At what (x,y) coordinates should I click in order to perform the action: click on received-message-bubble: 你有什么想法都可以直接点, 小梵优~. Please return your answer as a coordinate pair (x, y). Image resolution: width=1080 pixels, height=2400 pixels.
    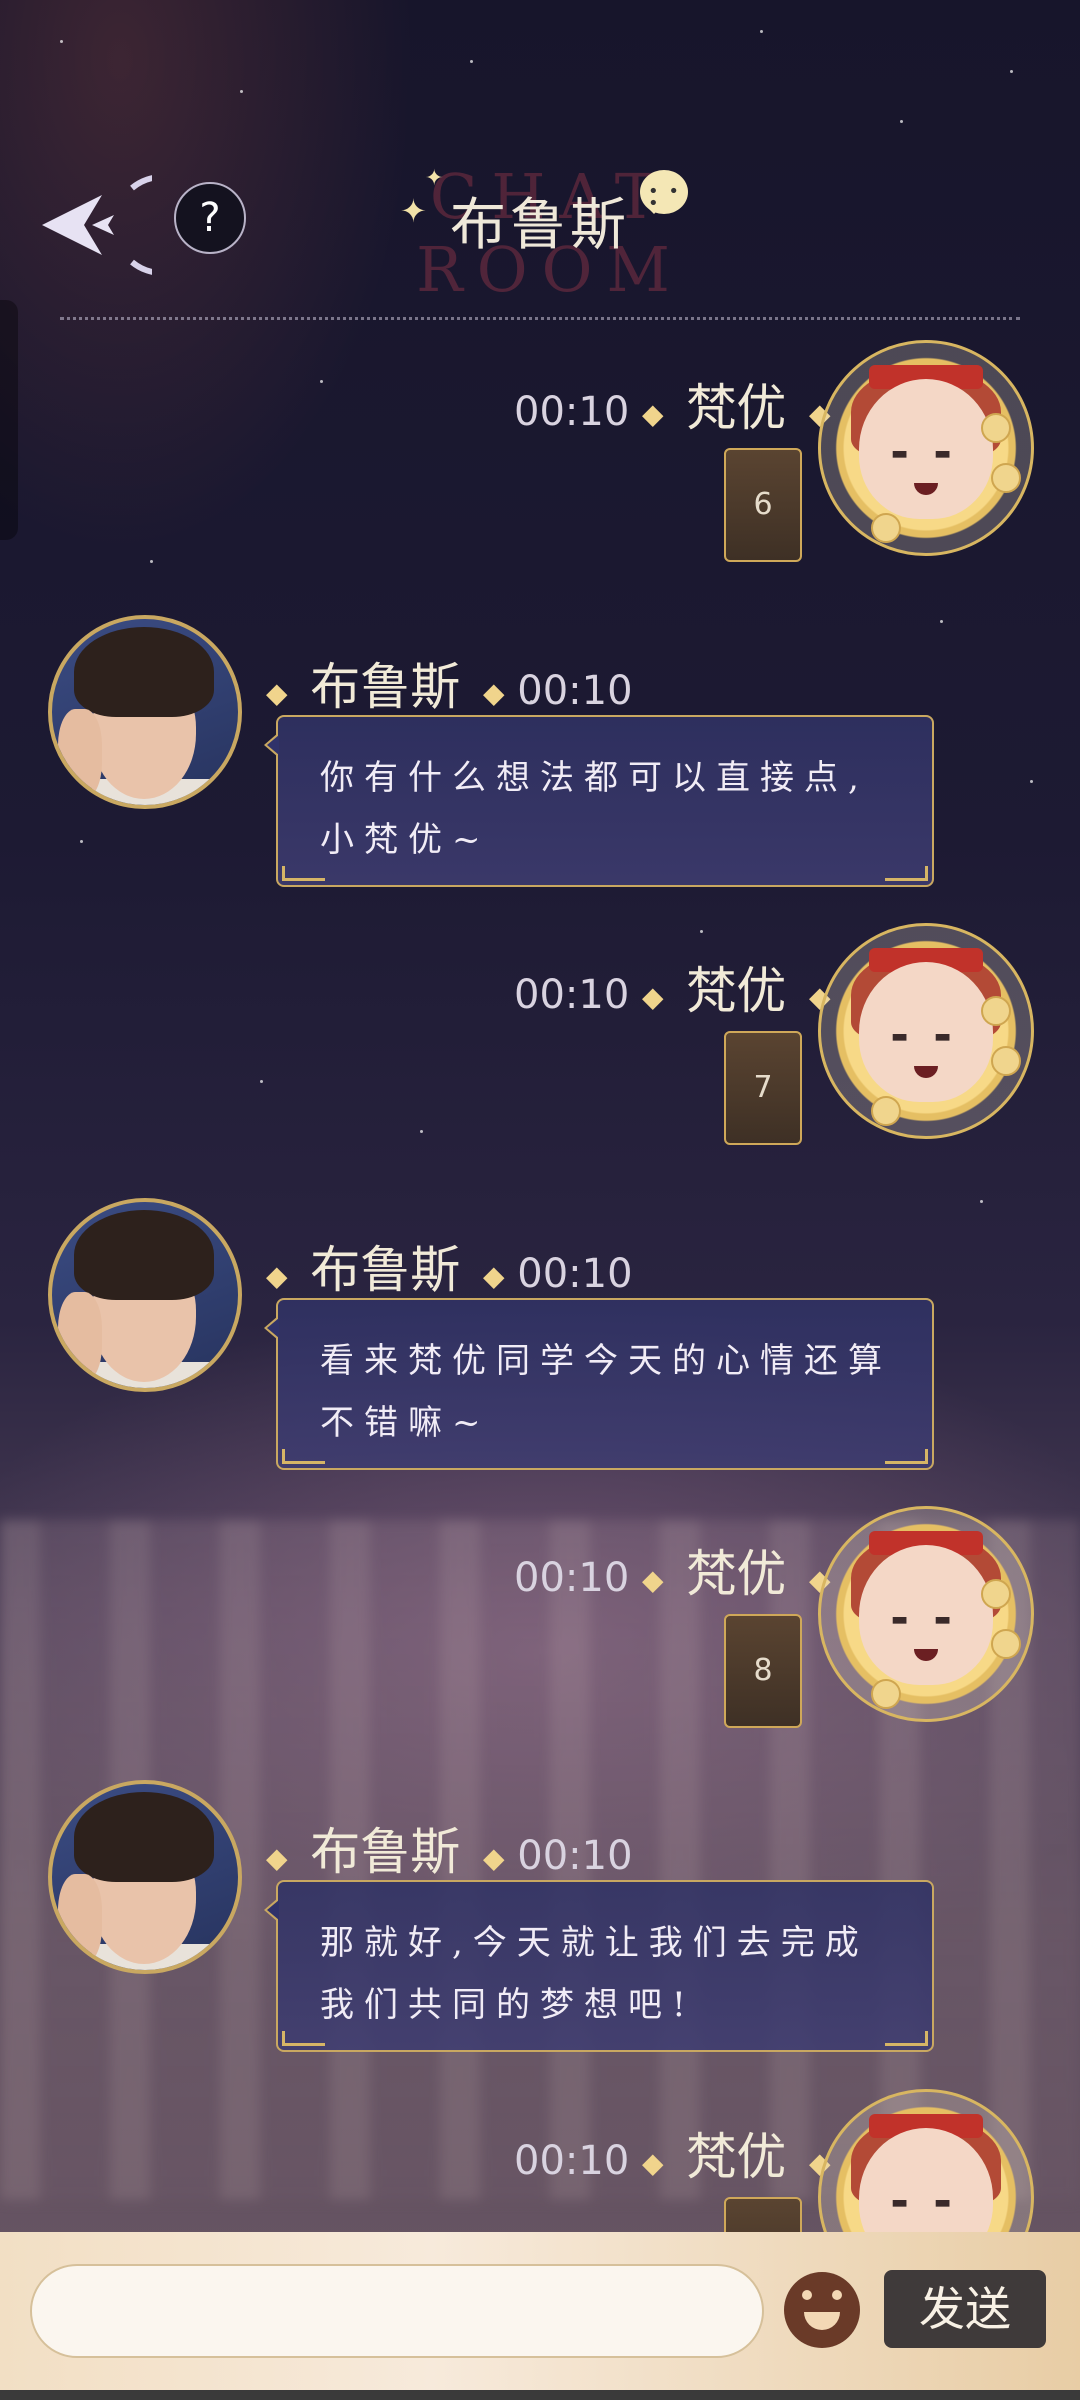
    Looking at the image, I should click on (599, 801).